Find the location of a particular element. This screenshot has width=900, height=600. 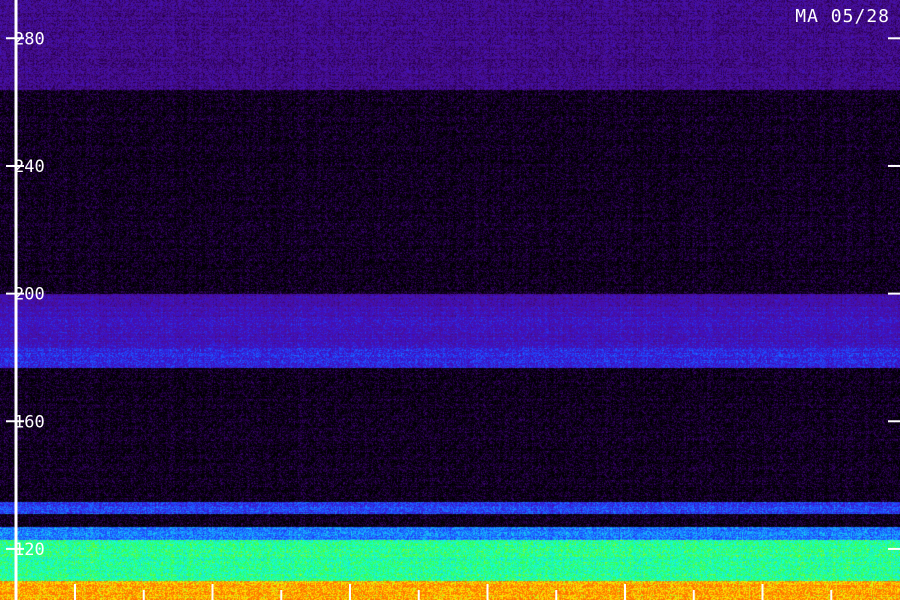

y-tick-labels: 120 160 200 240 280 is located at coordinates (29, 294).